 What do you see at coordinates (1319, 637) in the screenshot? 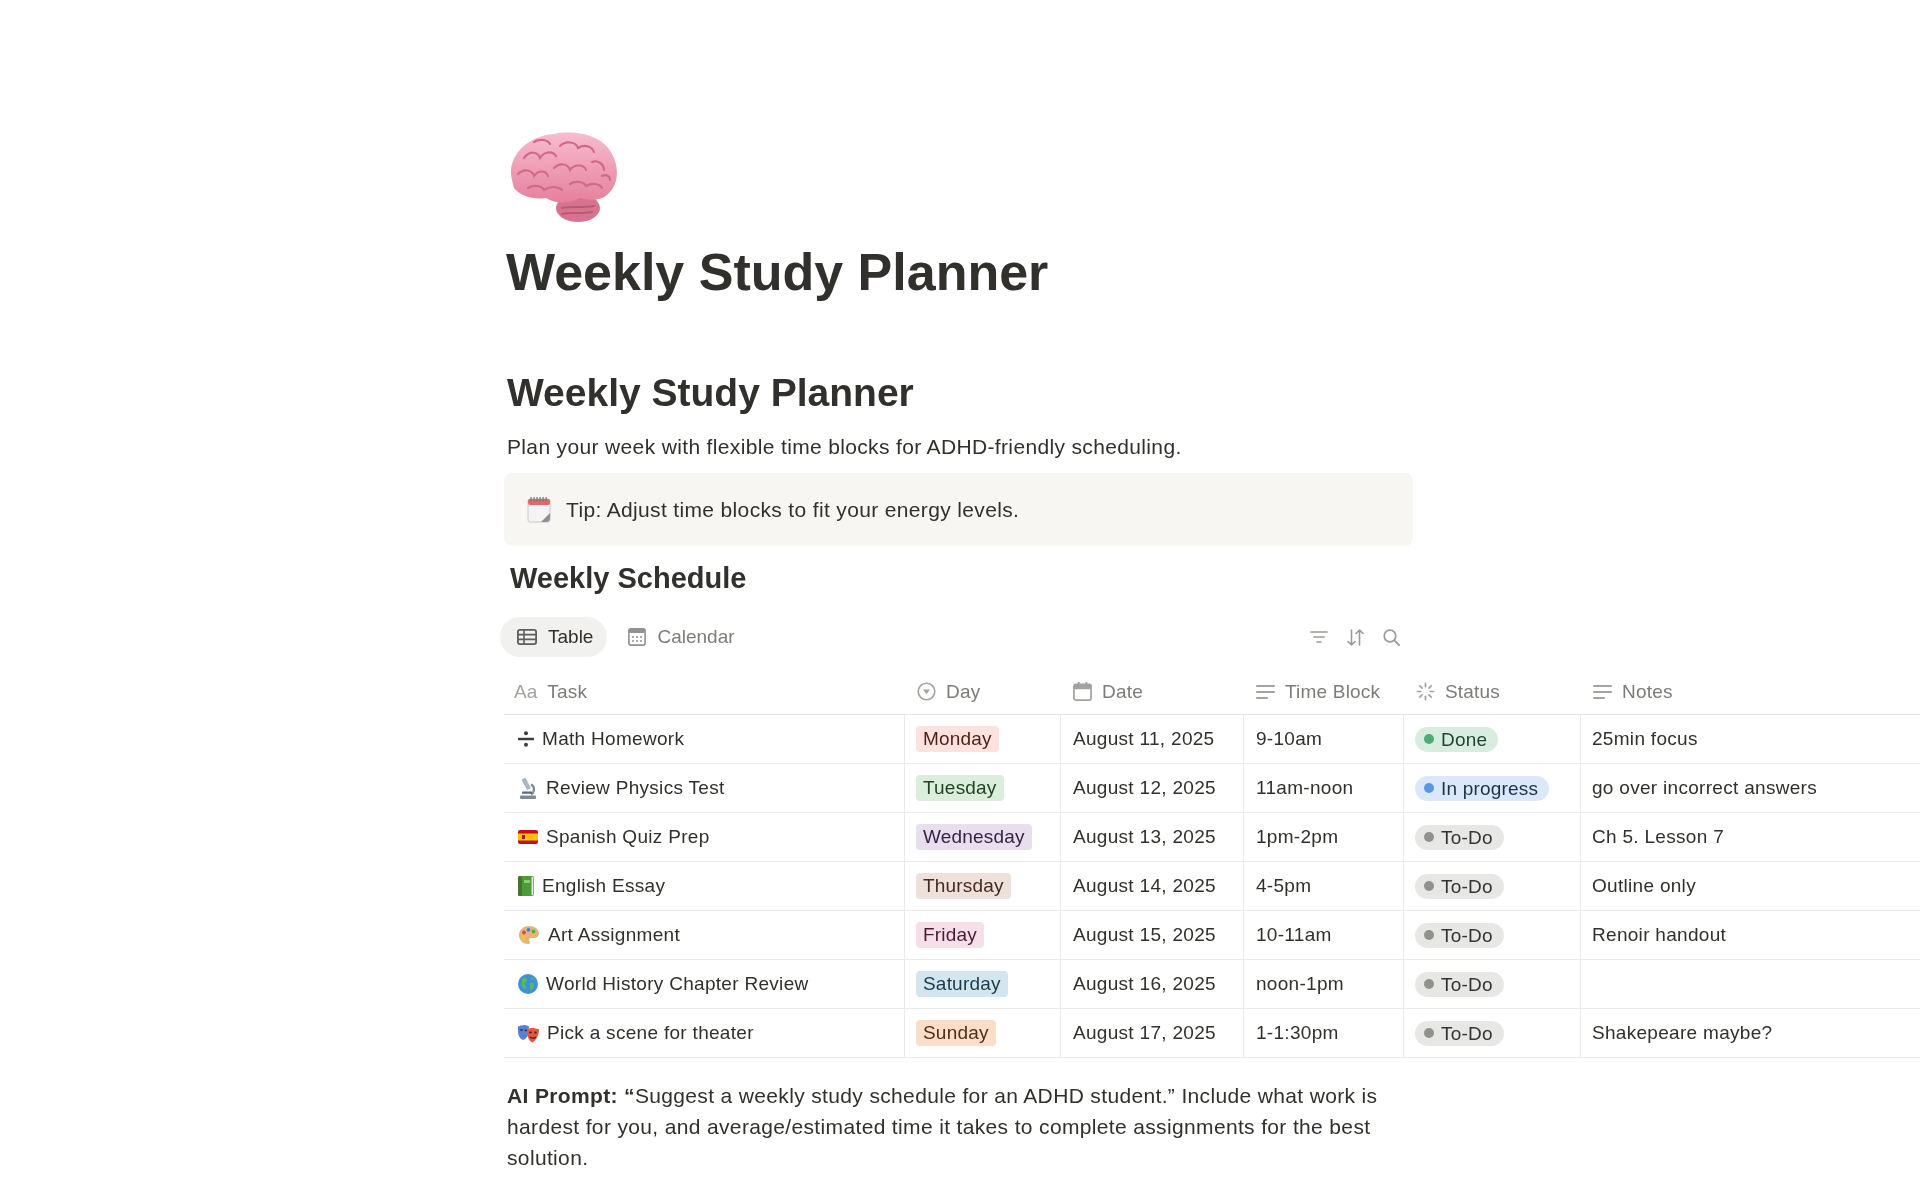
I see `filter-icon` at bounding box center [1319, 637].